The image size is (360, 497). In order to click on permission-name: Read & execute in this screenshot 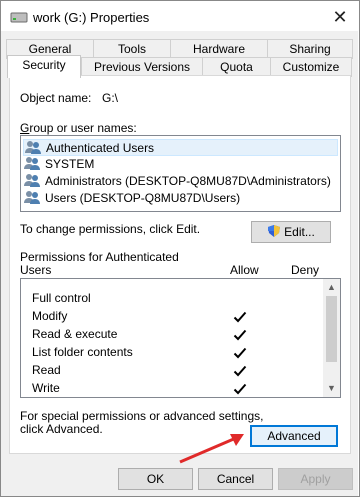, I will do `click(75, 334)`.